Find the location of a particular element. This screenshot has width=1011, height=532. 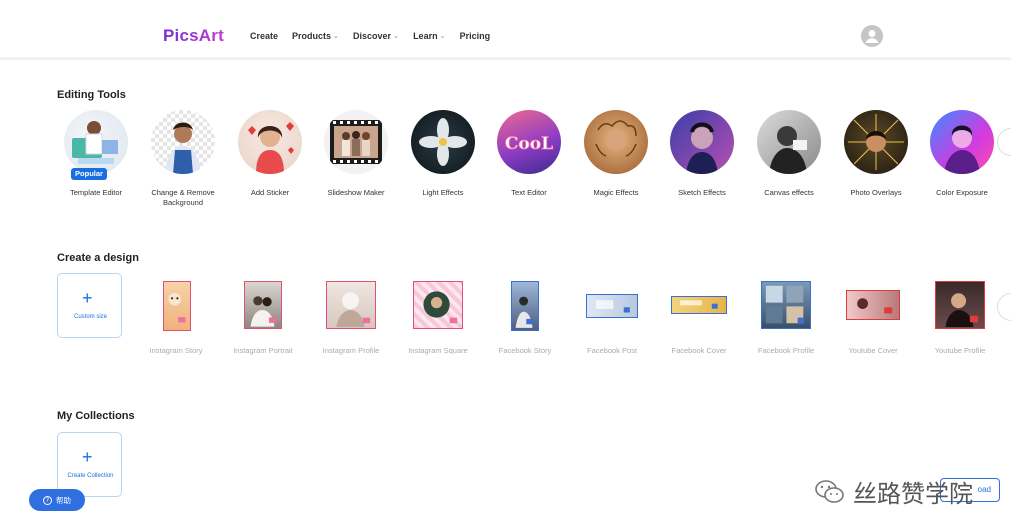

design-label: Facebook Post is located at coordinates (612, 350).